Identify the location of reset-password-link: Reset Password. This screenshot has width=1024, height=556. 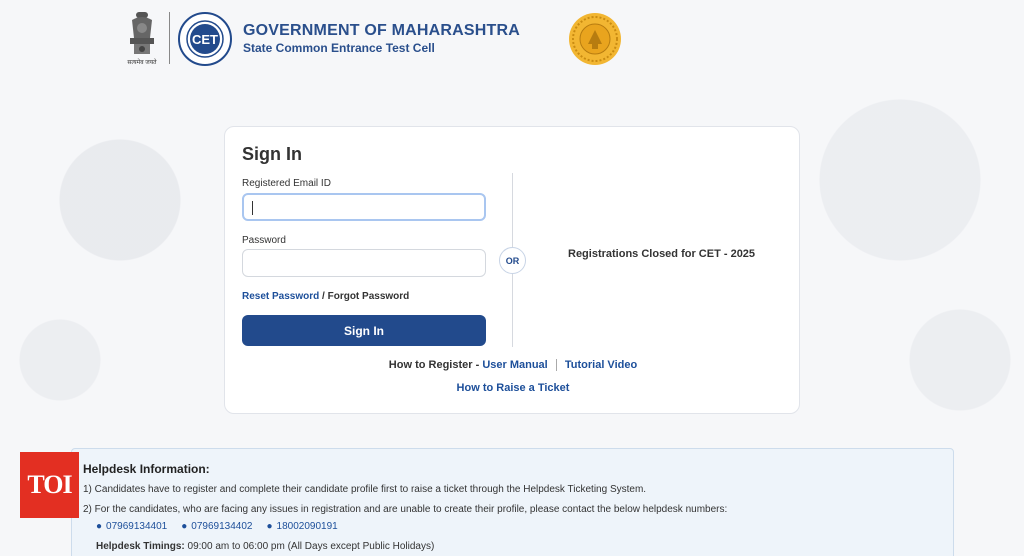
(280, 296).